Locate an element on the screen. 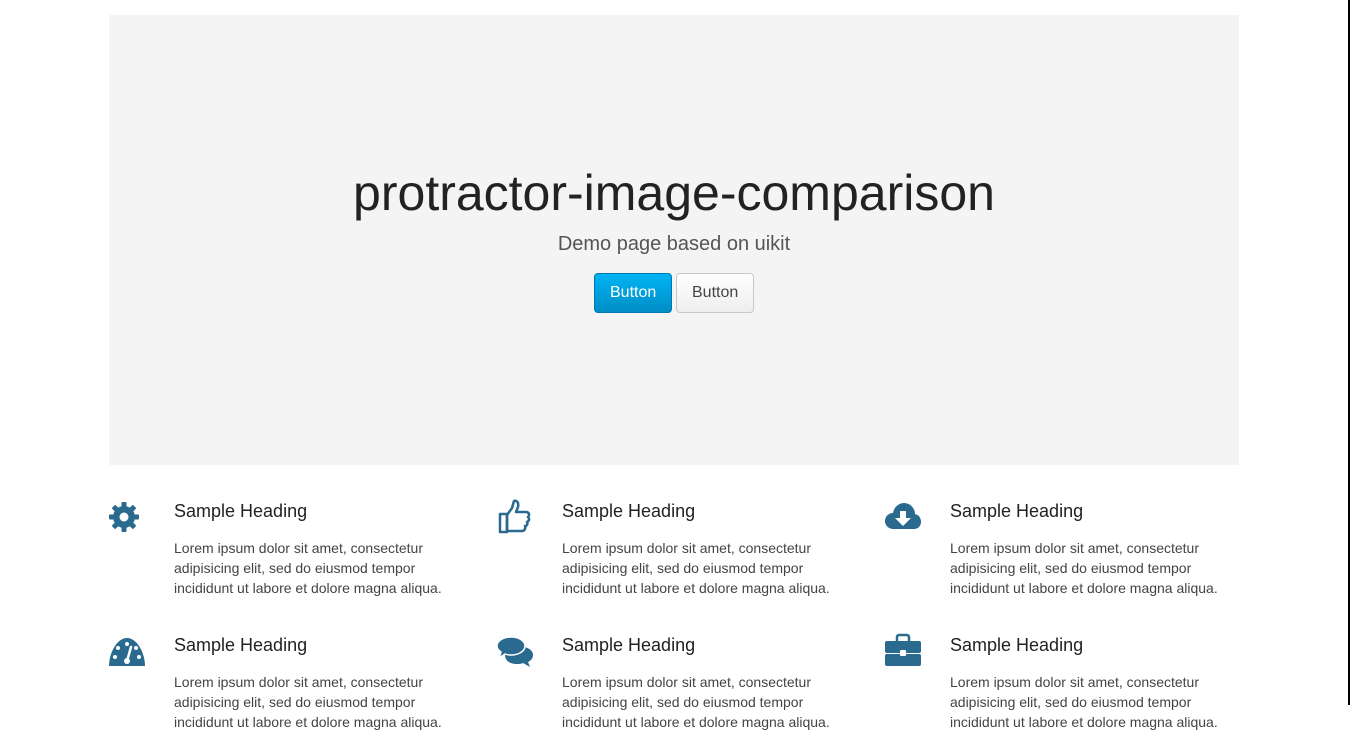  primary-button: Button is located at coordinates (633, 293).